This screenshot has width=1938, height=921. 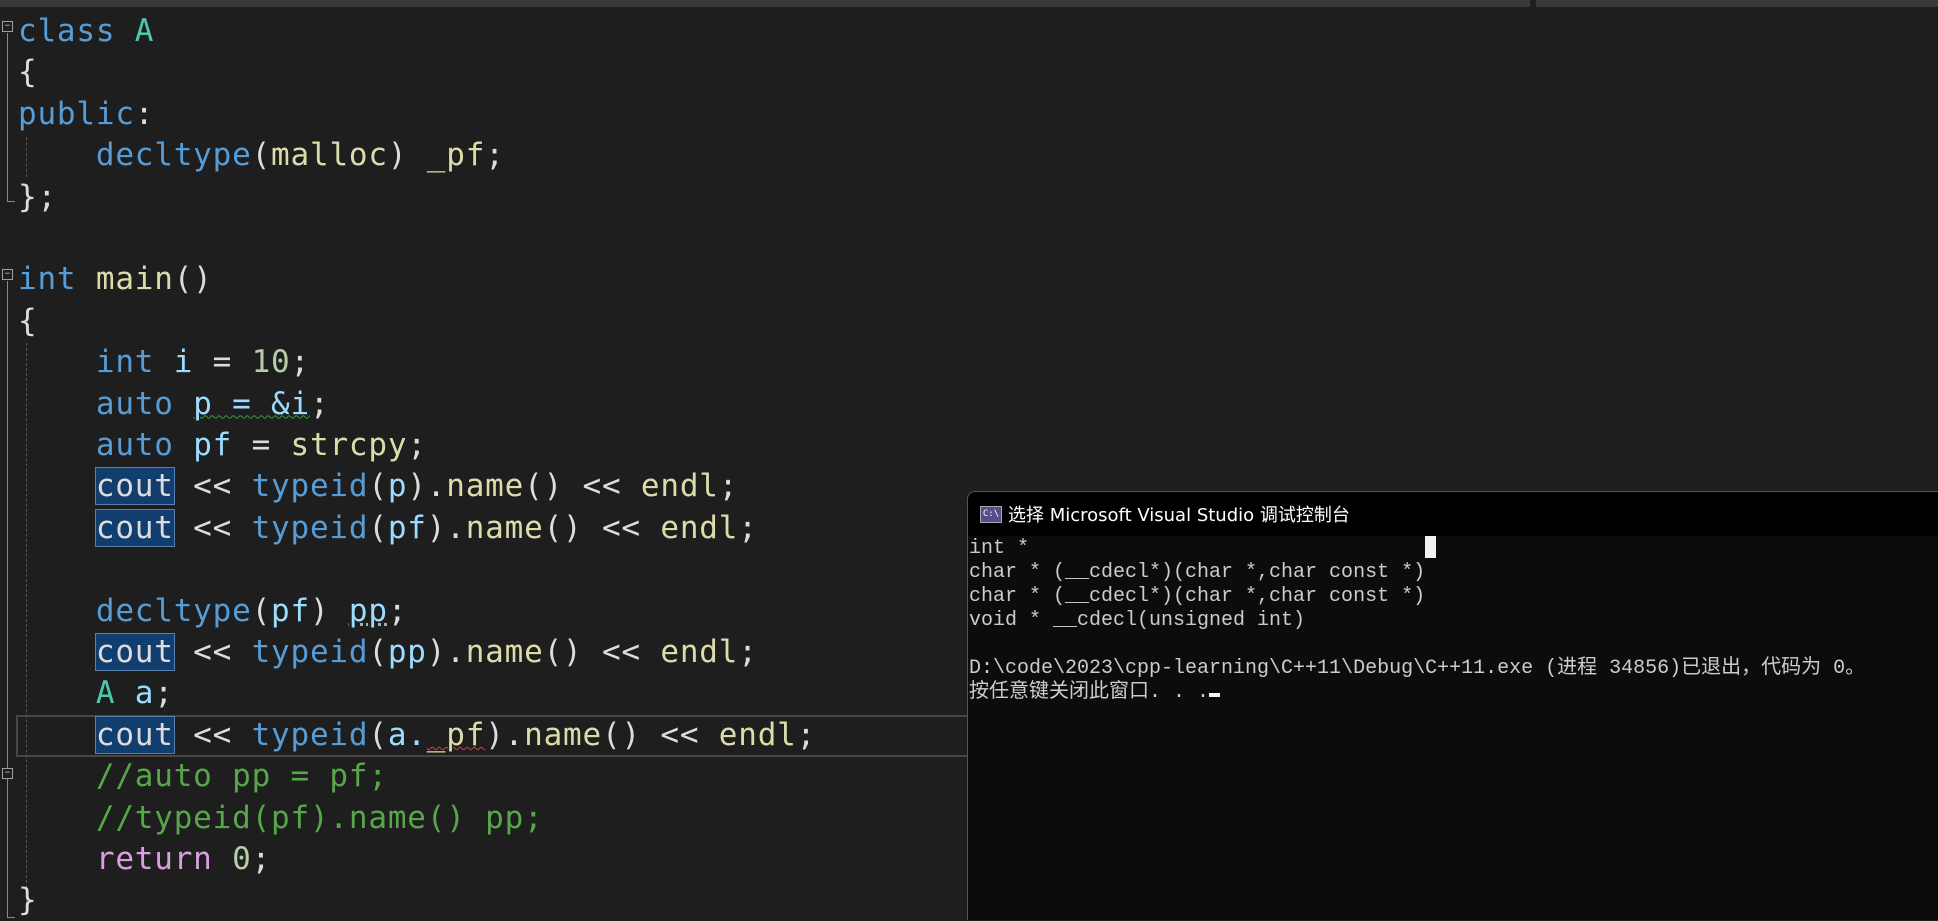 I want to click on console-line-text: void * __cdecl(unsigned int), so click(x=1137, y=620).